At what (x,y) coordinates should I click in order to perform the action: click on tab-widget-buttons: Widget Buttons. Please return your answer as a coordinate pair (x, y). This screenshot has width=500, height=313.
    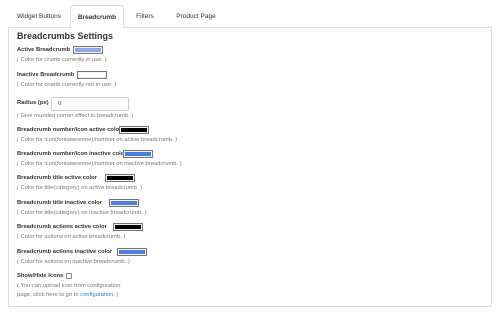
    Looking at the image, I should click on (39, 16).